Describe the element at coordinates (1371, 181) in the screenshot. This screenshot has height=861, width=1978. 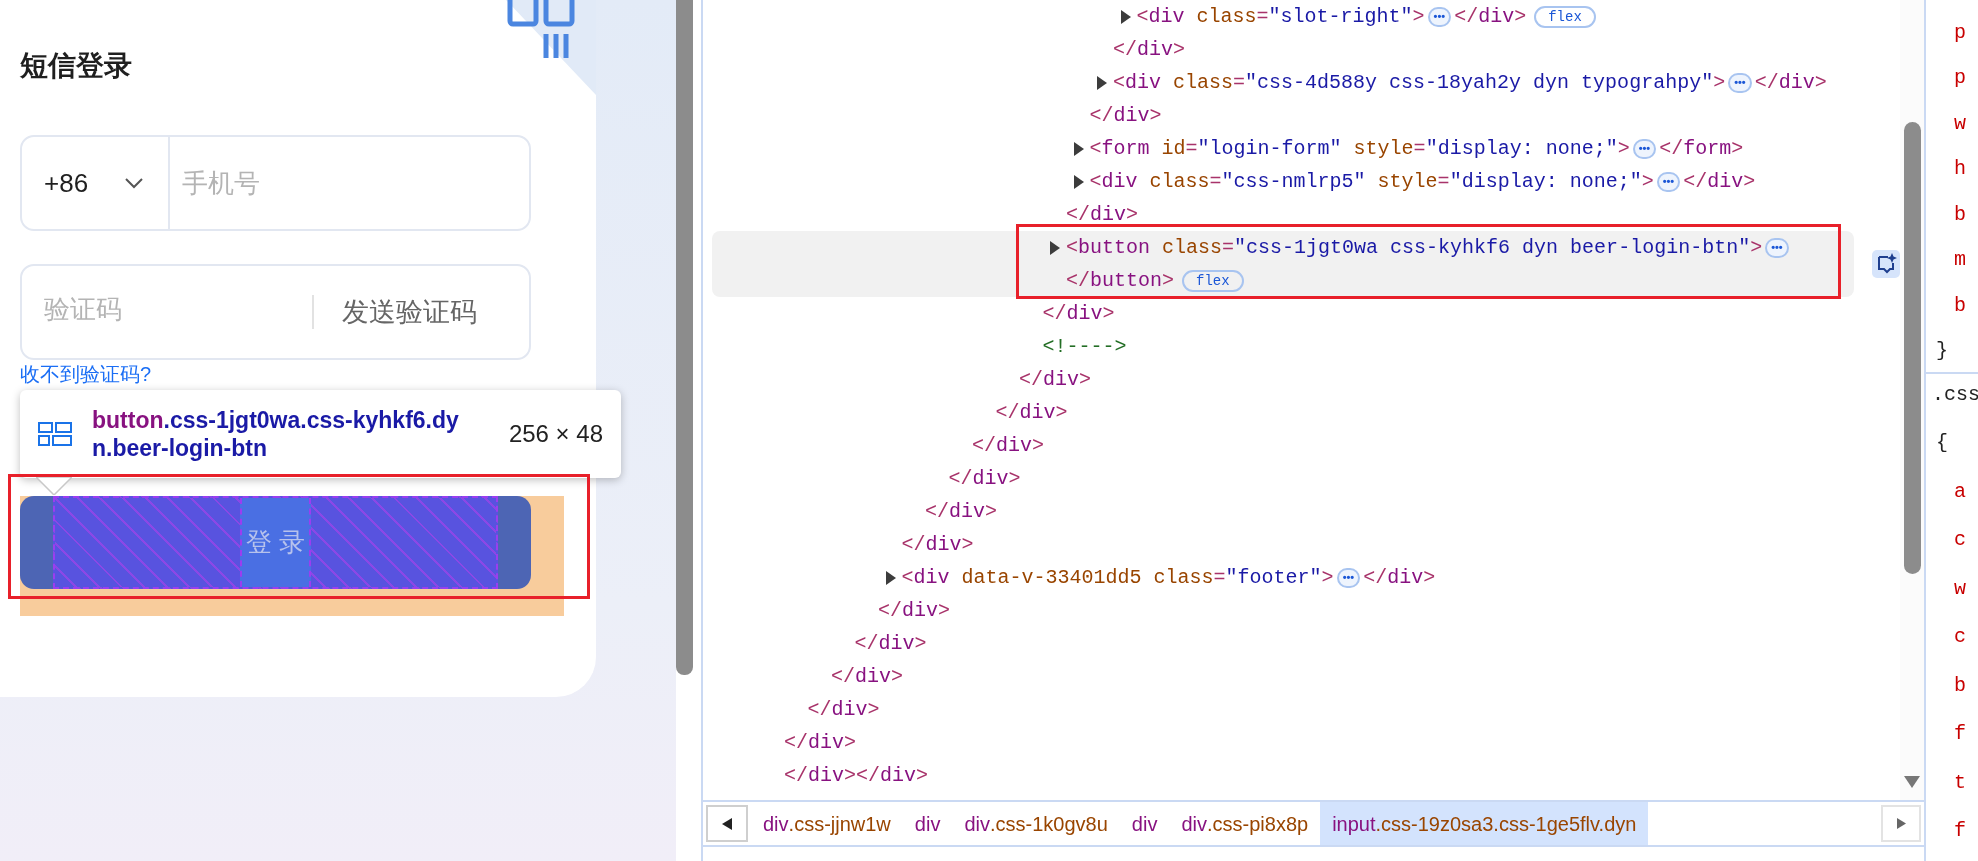
I see `code-text: <div class="css-nmlrp5" style="display: none;">` at that location.